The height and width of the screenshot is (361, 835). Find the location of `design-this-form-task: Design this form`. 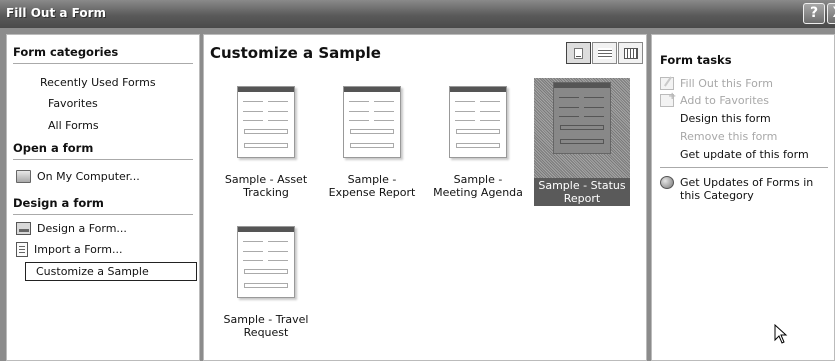

design-this-form-task: Design this form is located at coordinates (757, 118).